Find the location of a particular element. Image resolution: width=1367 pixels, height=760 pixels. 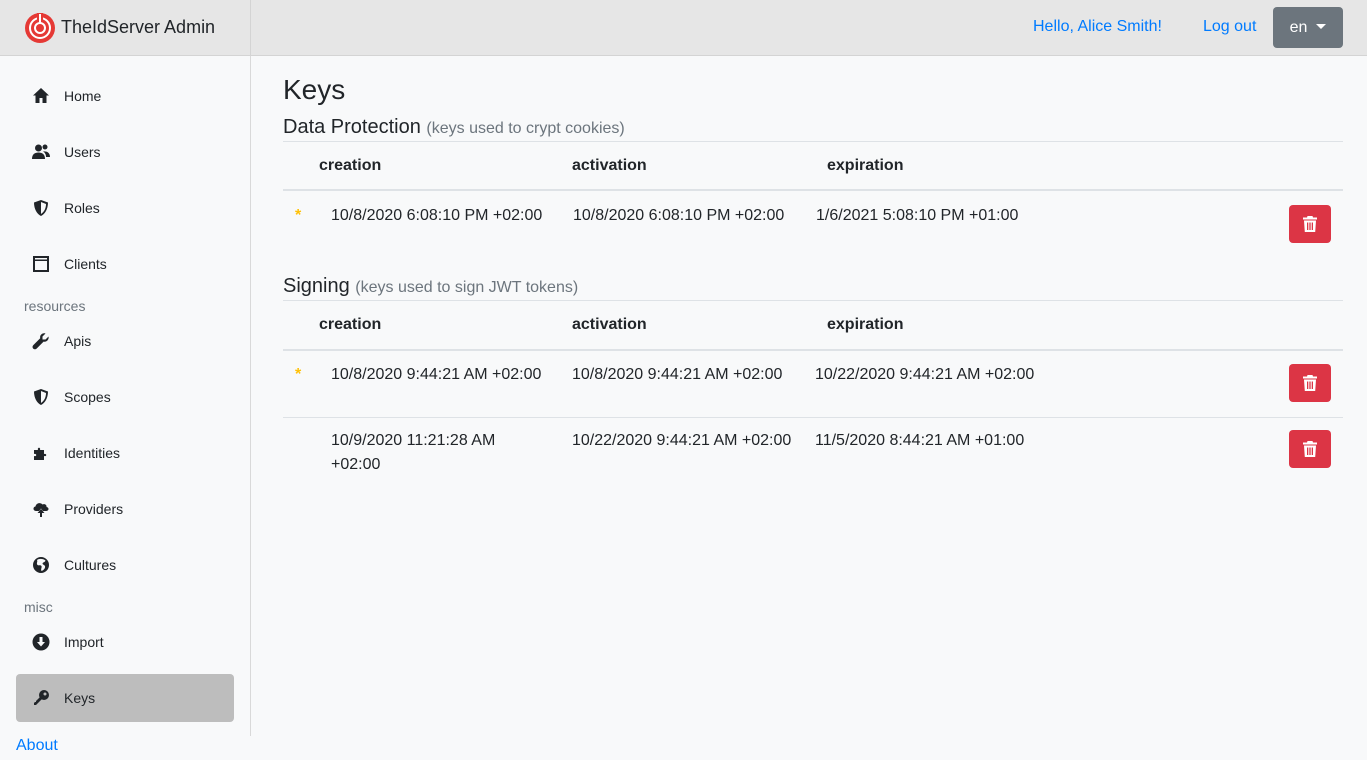

language-dropdown-button: en is located at coordinates (1308, 27).